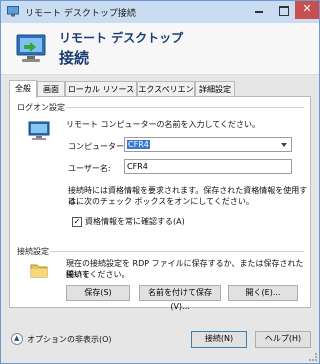  I want to click on chevron-up-icon: ▲, so click(17, 338).